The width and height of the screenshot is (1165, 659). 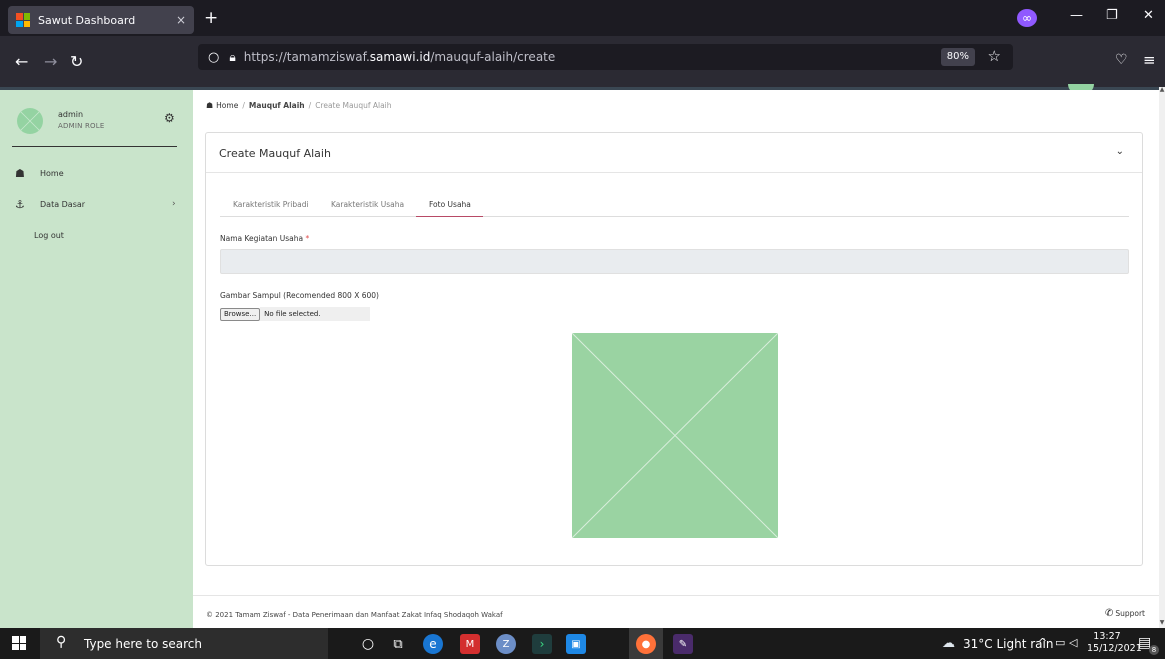 What do you see at coordinates (1154, 650) in the screenshot?
I see `notification-count-badge: 8` at bounding box center [1154, 650].